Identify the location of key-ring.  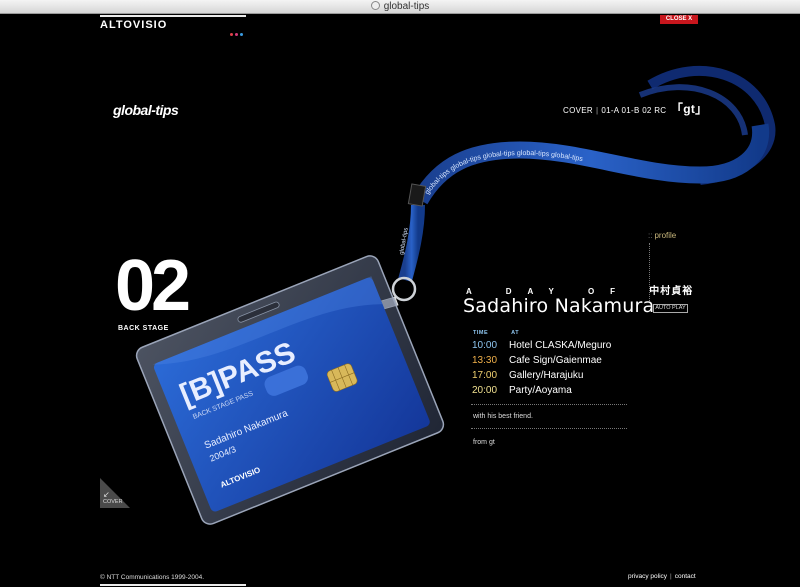
(404, 289).